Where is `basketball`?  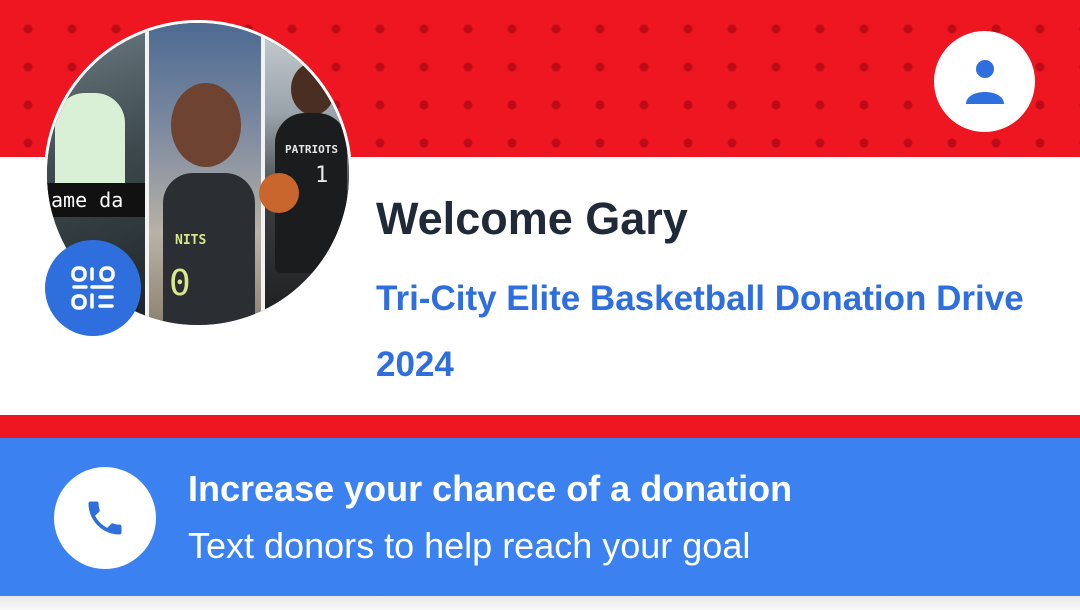
basketball is located at coordinates (279, 193).